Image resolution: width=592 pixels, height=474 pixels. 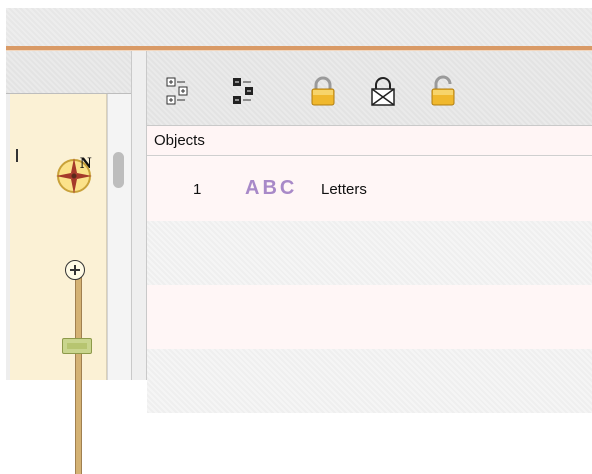 What do you see at coordinates (119, 237) in the screenshot?
I see `map-scrollbar` at bounding box center [119, 237].